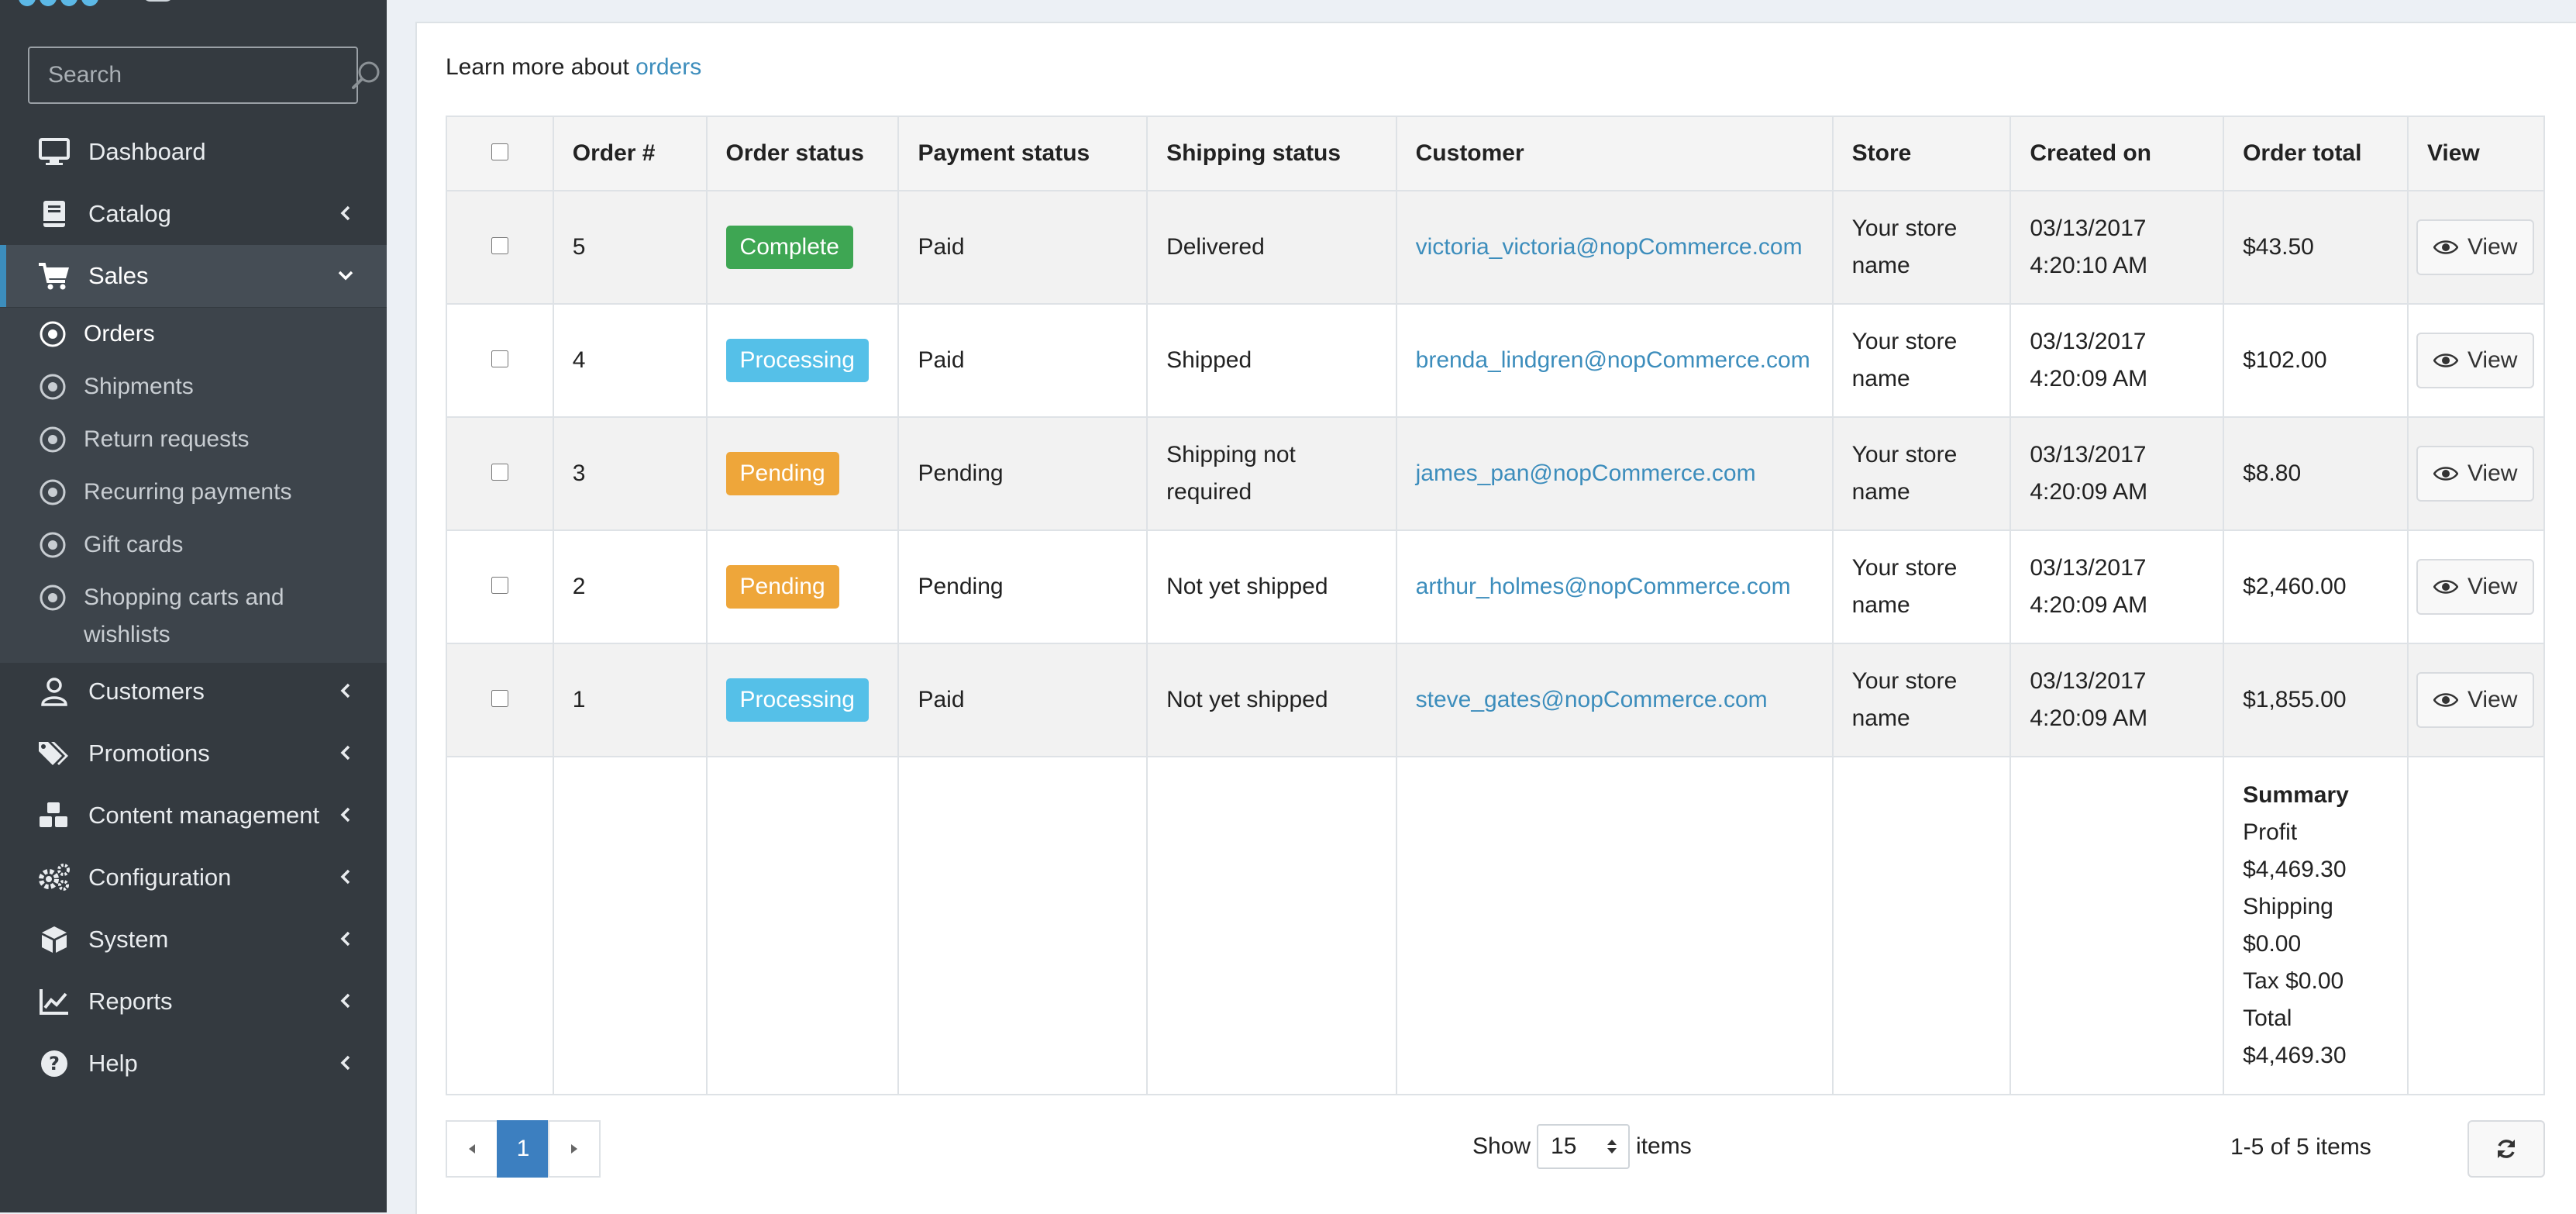  Describe the element at coordinates (1603, 586) in the screenshot. I see `customer-link: arthur_holmes@nopCommerce.com` at that location.